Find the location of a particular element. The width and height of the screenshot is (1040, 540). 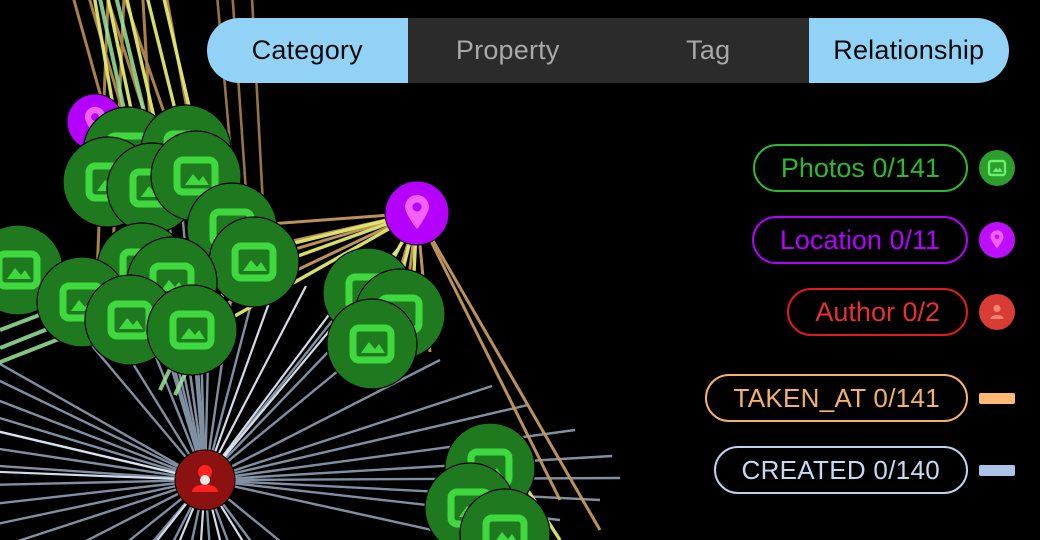

map-pin-icon is located at coordinates (997, 240).